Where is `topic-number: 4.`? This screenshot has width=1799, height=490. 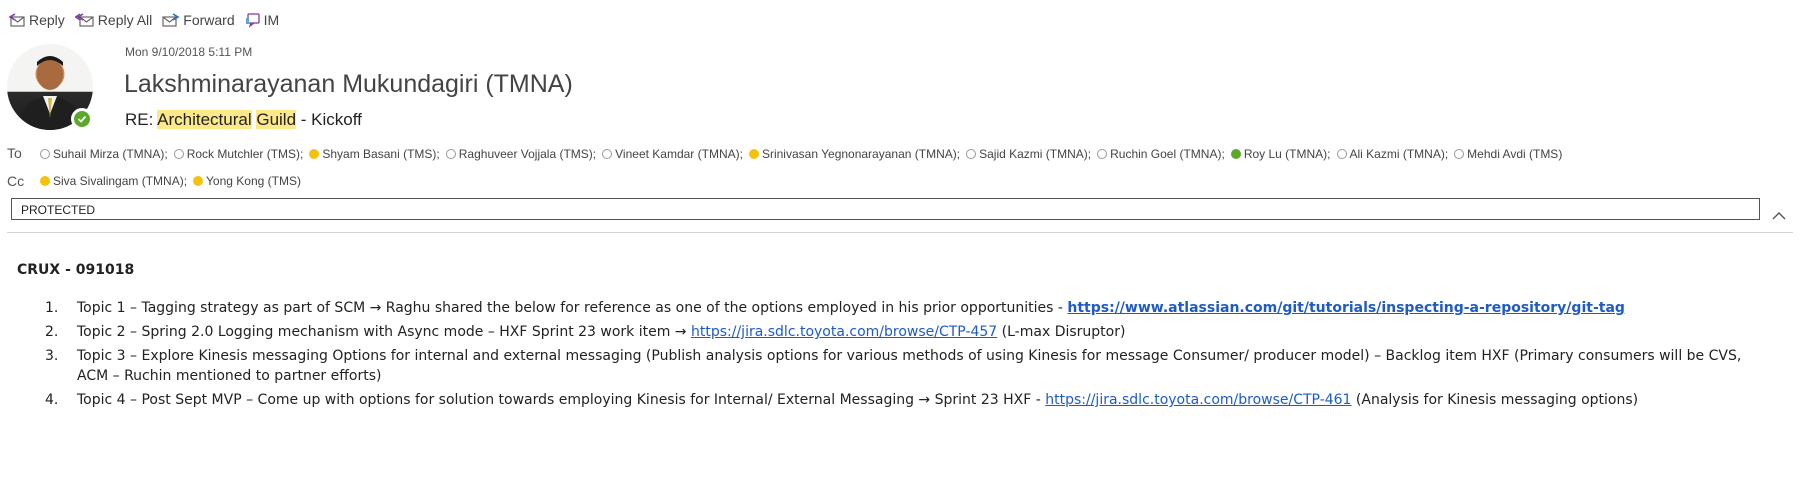
topic-number: 4. is located at coordinates (52, 400).